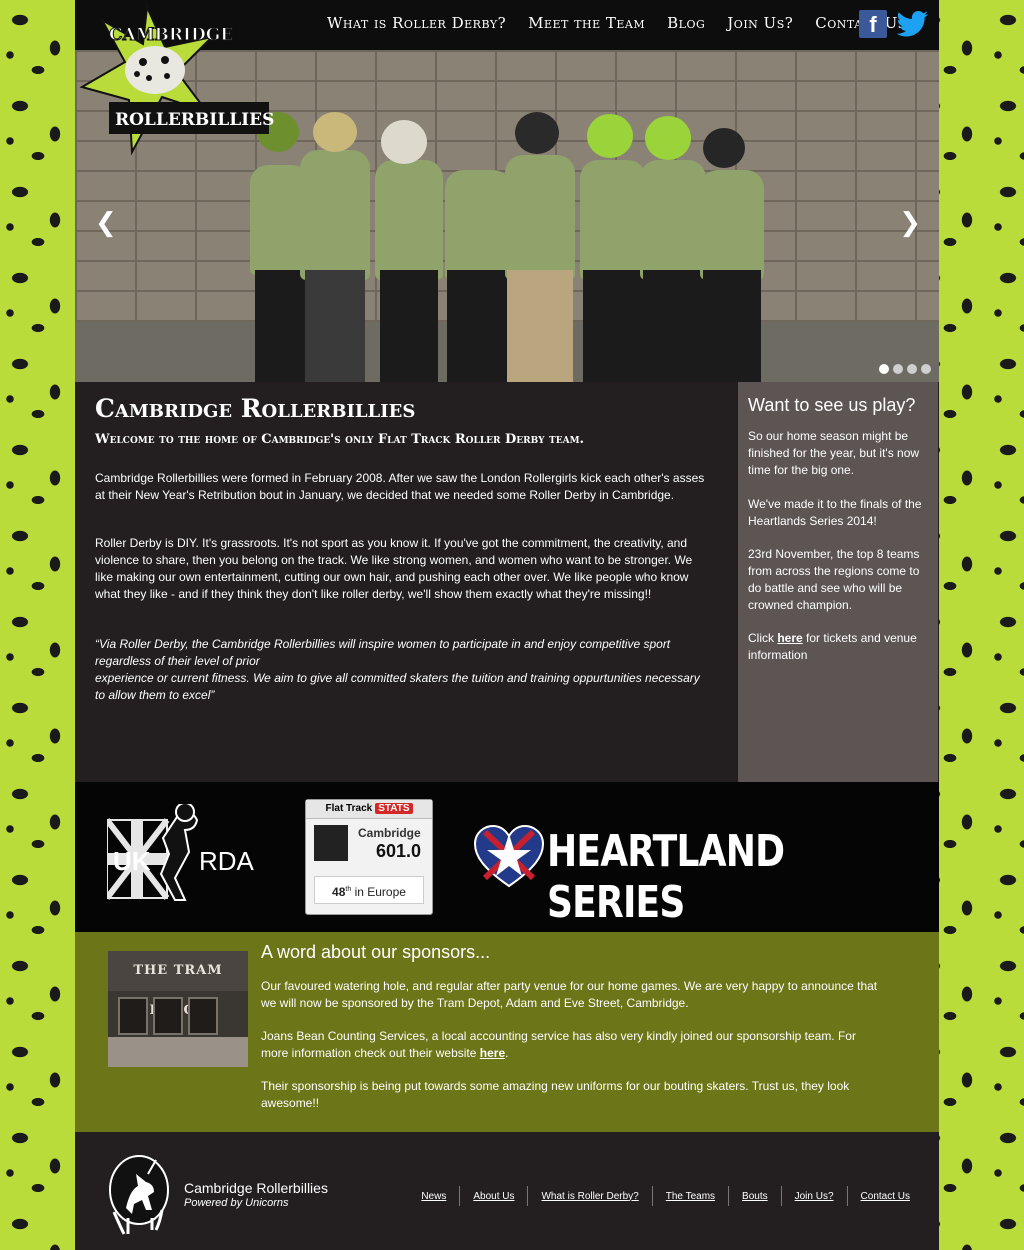 This screenshot has height=1250, width=1024. I want to click on fts-team-name: Cambridge, so click(389, 833).